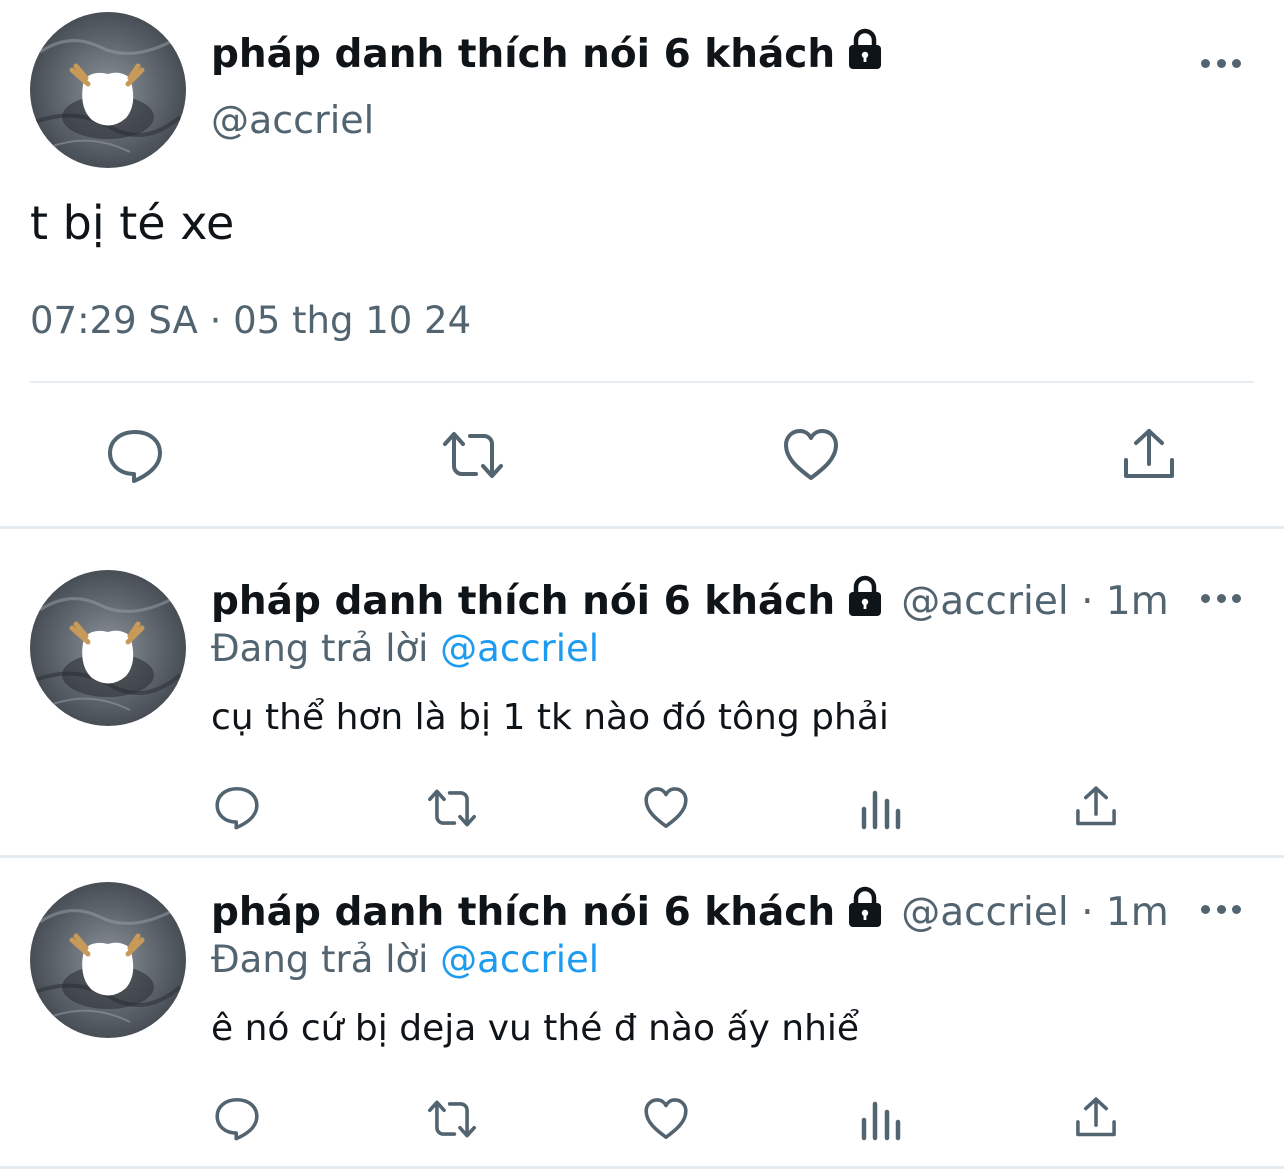 This screenshot has height=1169, width=1284. What do you see at coordinates (550, 717) in the screenshot?
I see `tweet-text: cụ thể hơn là bị 1 tk nào đó tông phải` at bounding box center [550, 717].